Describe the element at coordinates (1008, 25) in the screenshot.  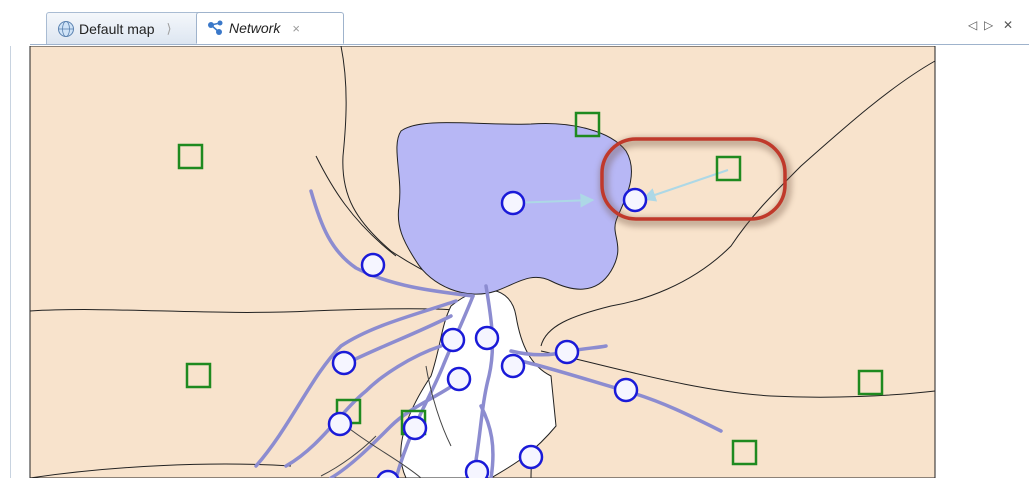
I see `close-document-icon: ✕` at that location.